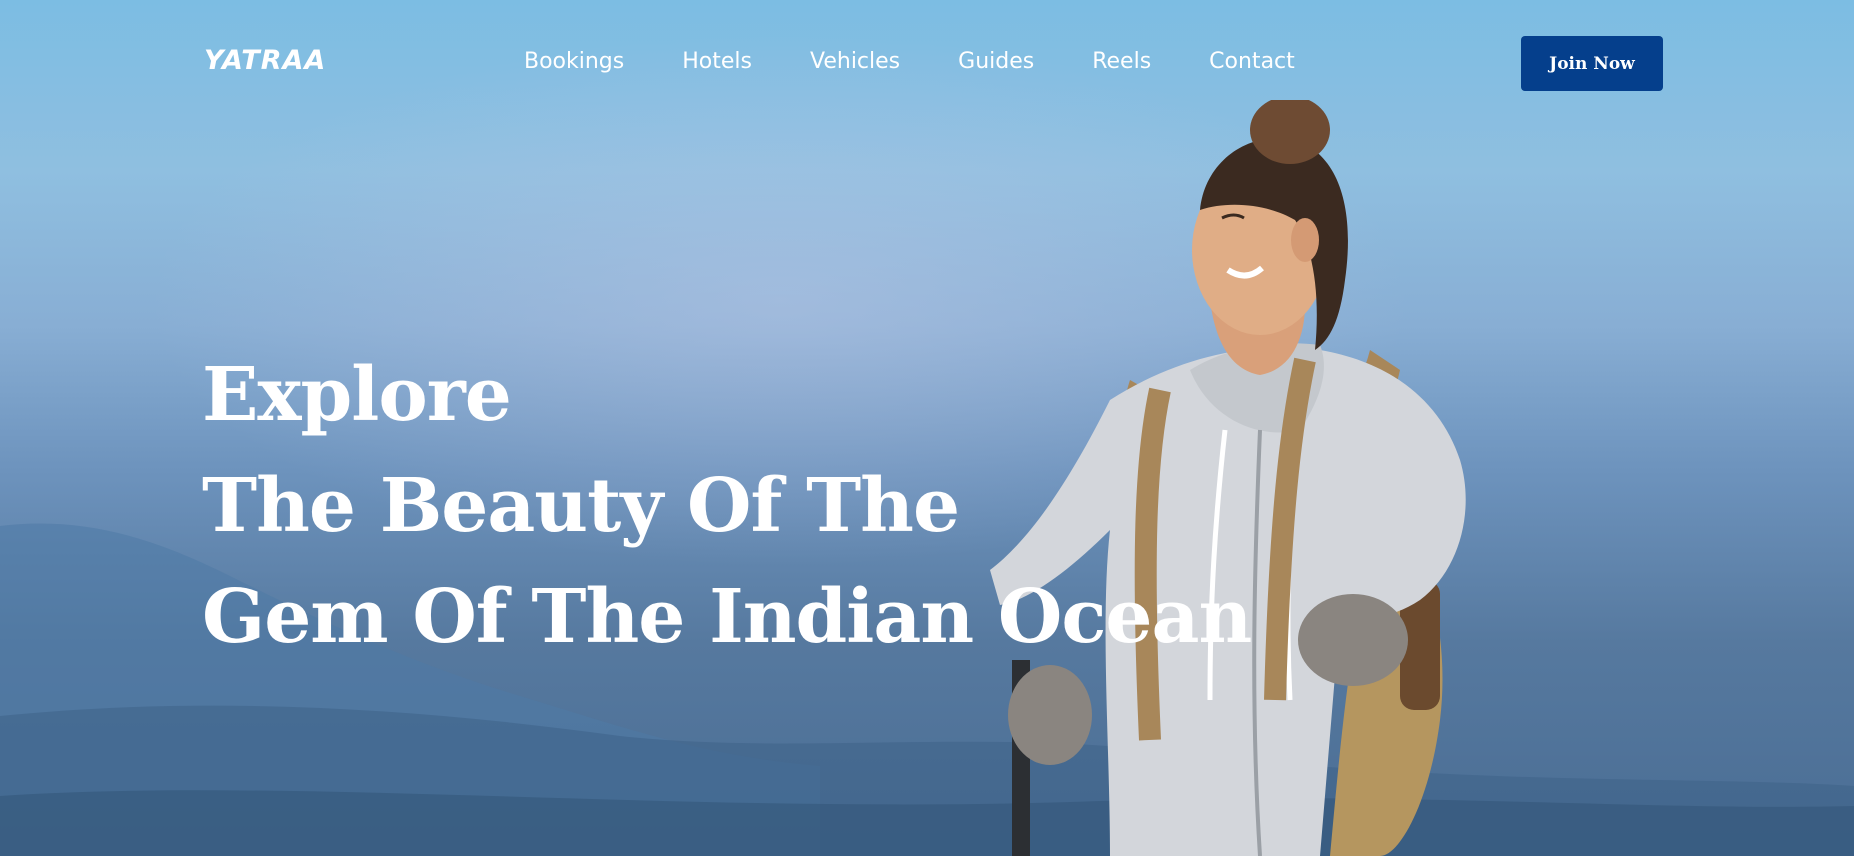  What do you see at coordinates (357, 395) in the screenshot?
I see `headline-line-1: Explore` at bounding box center [357, 395].